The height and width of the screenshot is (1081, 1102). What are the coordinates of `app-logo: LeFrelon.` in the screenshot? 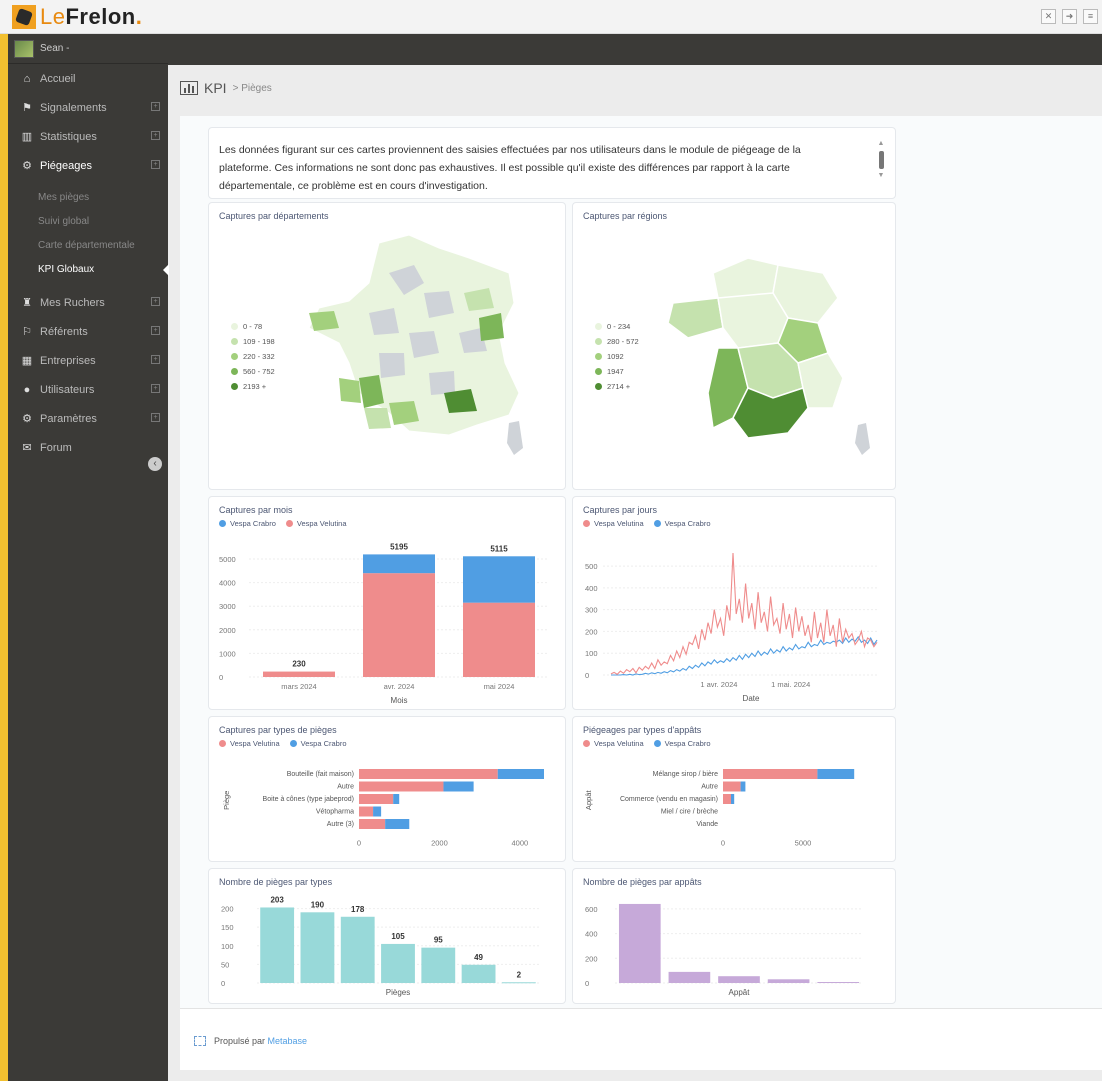 It's located at (77, 17).